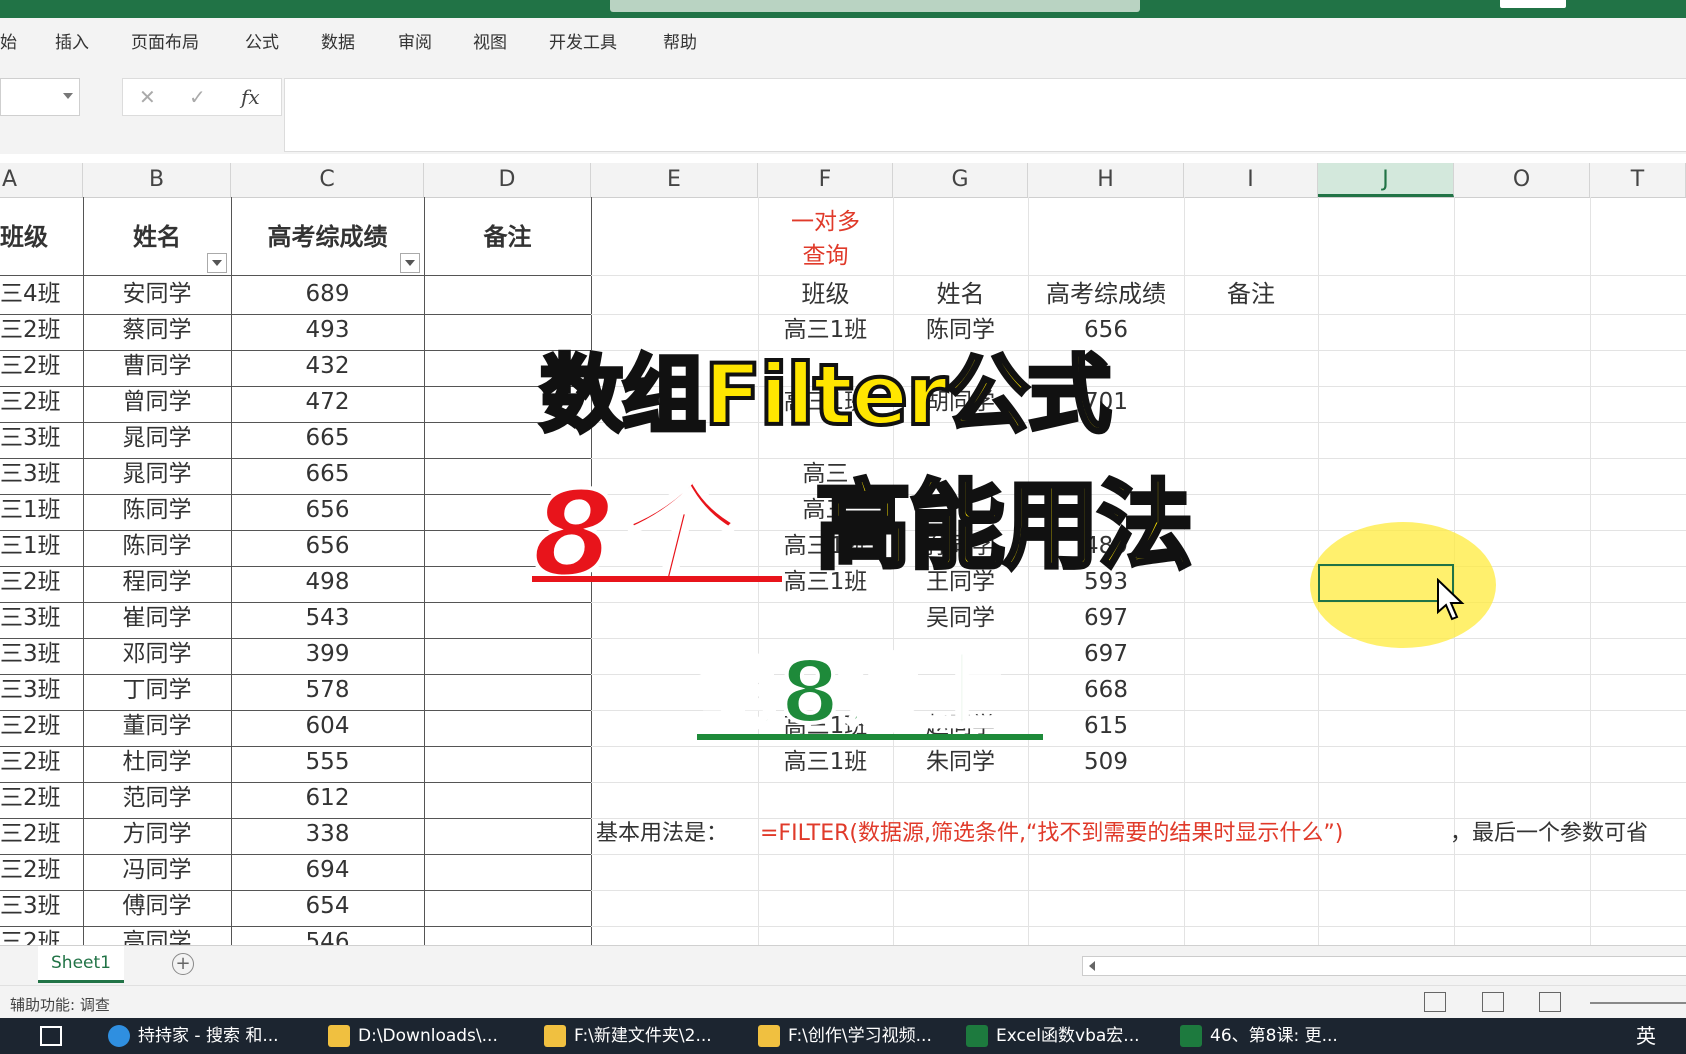  Describe the element at coordinates (217, 263) in the screenshot. I see `filter-dropdown-name` at that location.